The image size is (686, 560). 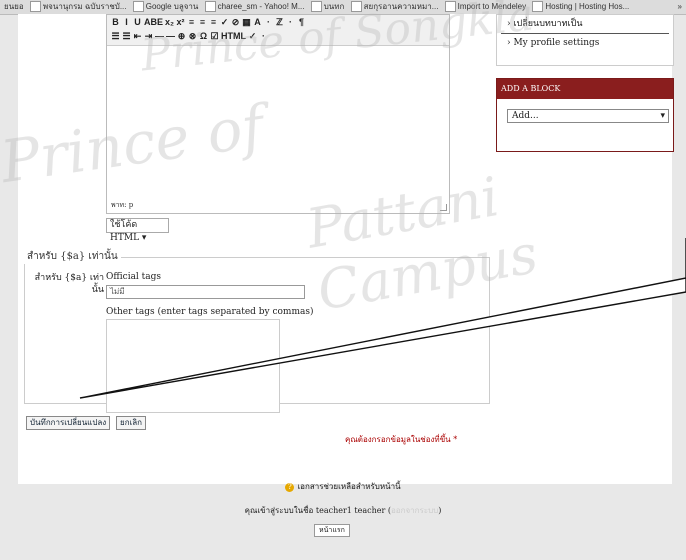 What do you see at coordinates (401, 439) in the screenshot?
I see `required-fields-note: คุณต้องกรอกข้อมูลในช่องที่ขึ้น *` at bounding box center [401, 439].